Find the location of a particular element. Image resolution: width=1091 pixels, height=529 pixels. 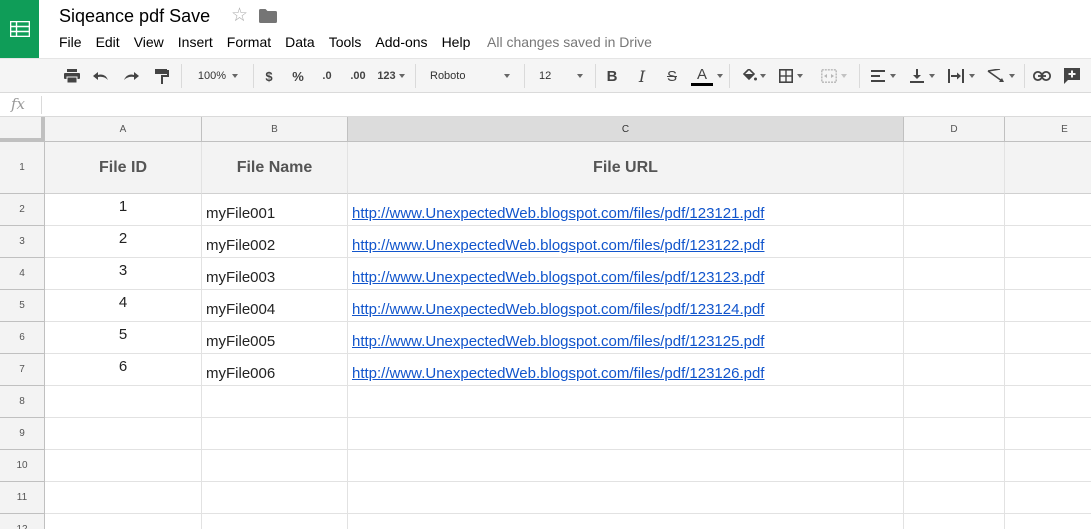

row-header-3: 3 is located at coordinates (22, 242).